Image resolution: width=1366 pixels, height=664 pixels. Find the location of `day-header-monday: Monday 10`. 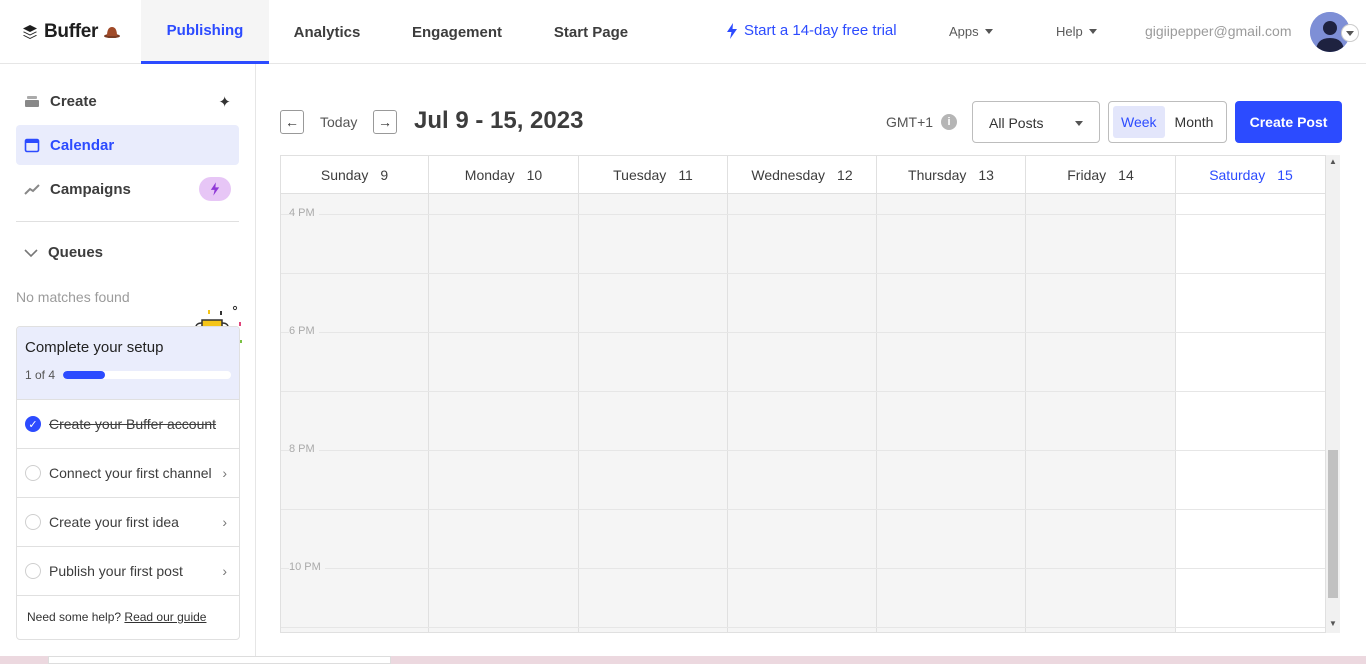

day-header-monday: Monday 10 is located at coordinates (504, 175).